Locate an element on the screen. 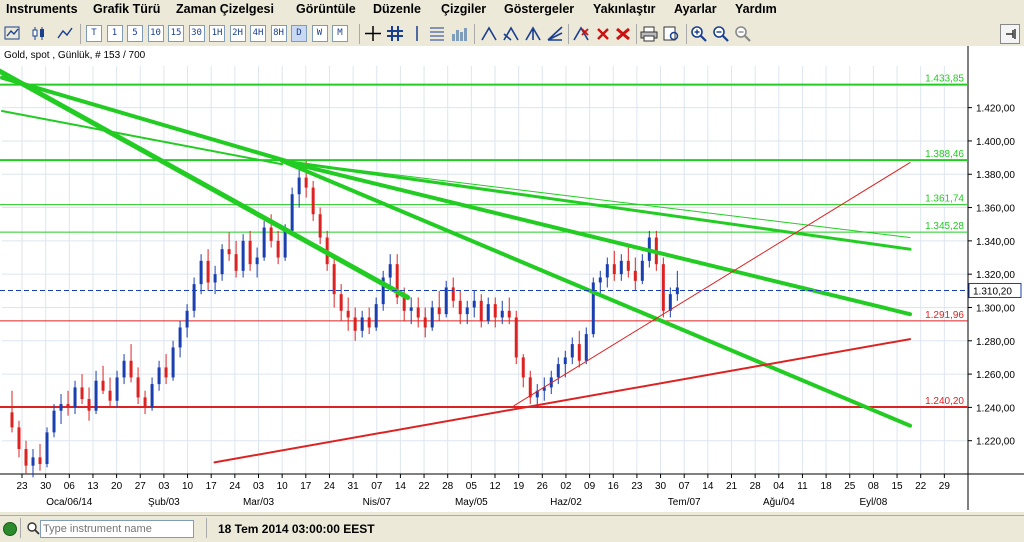 This screenshot has width=1024, height=542. x-tick-label: 24 is located at coordinates (330, 486).